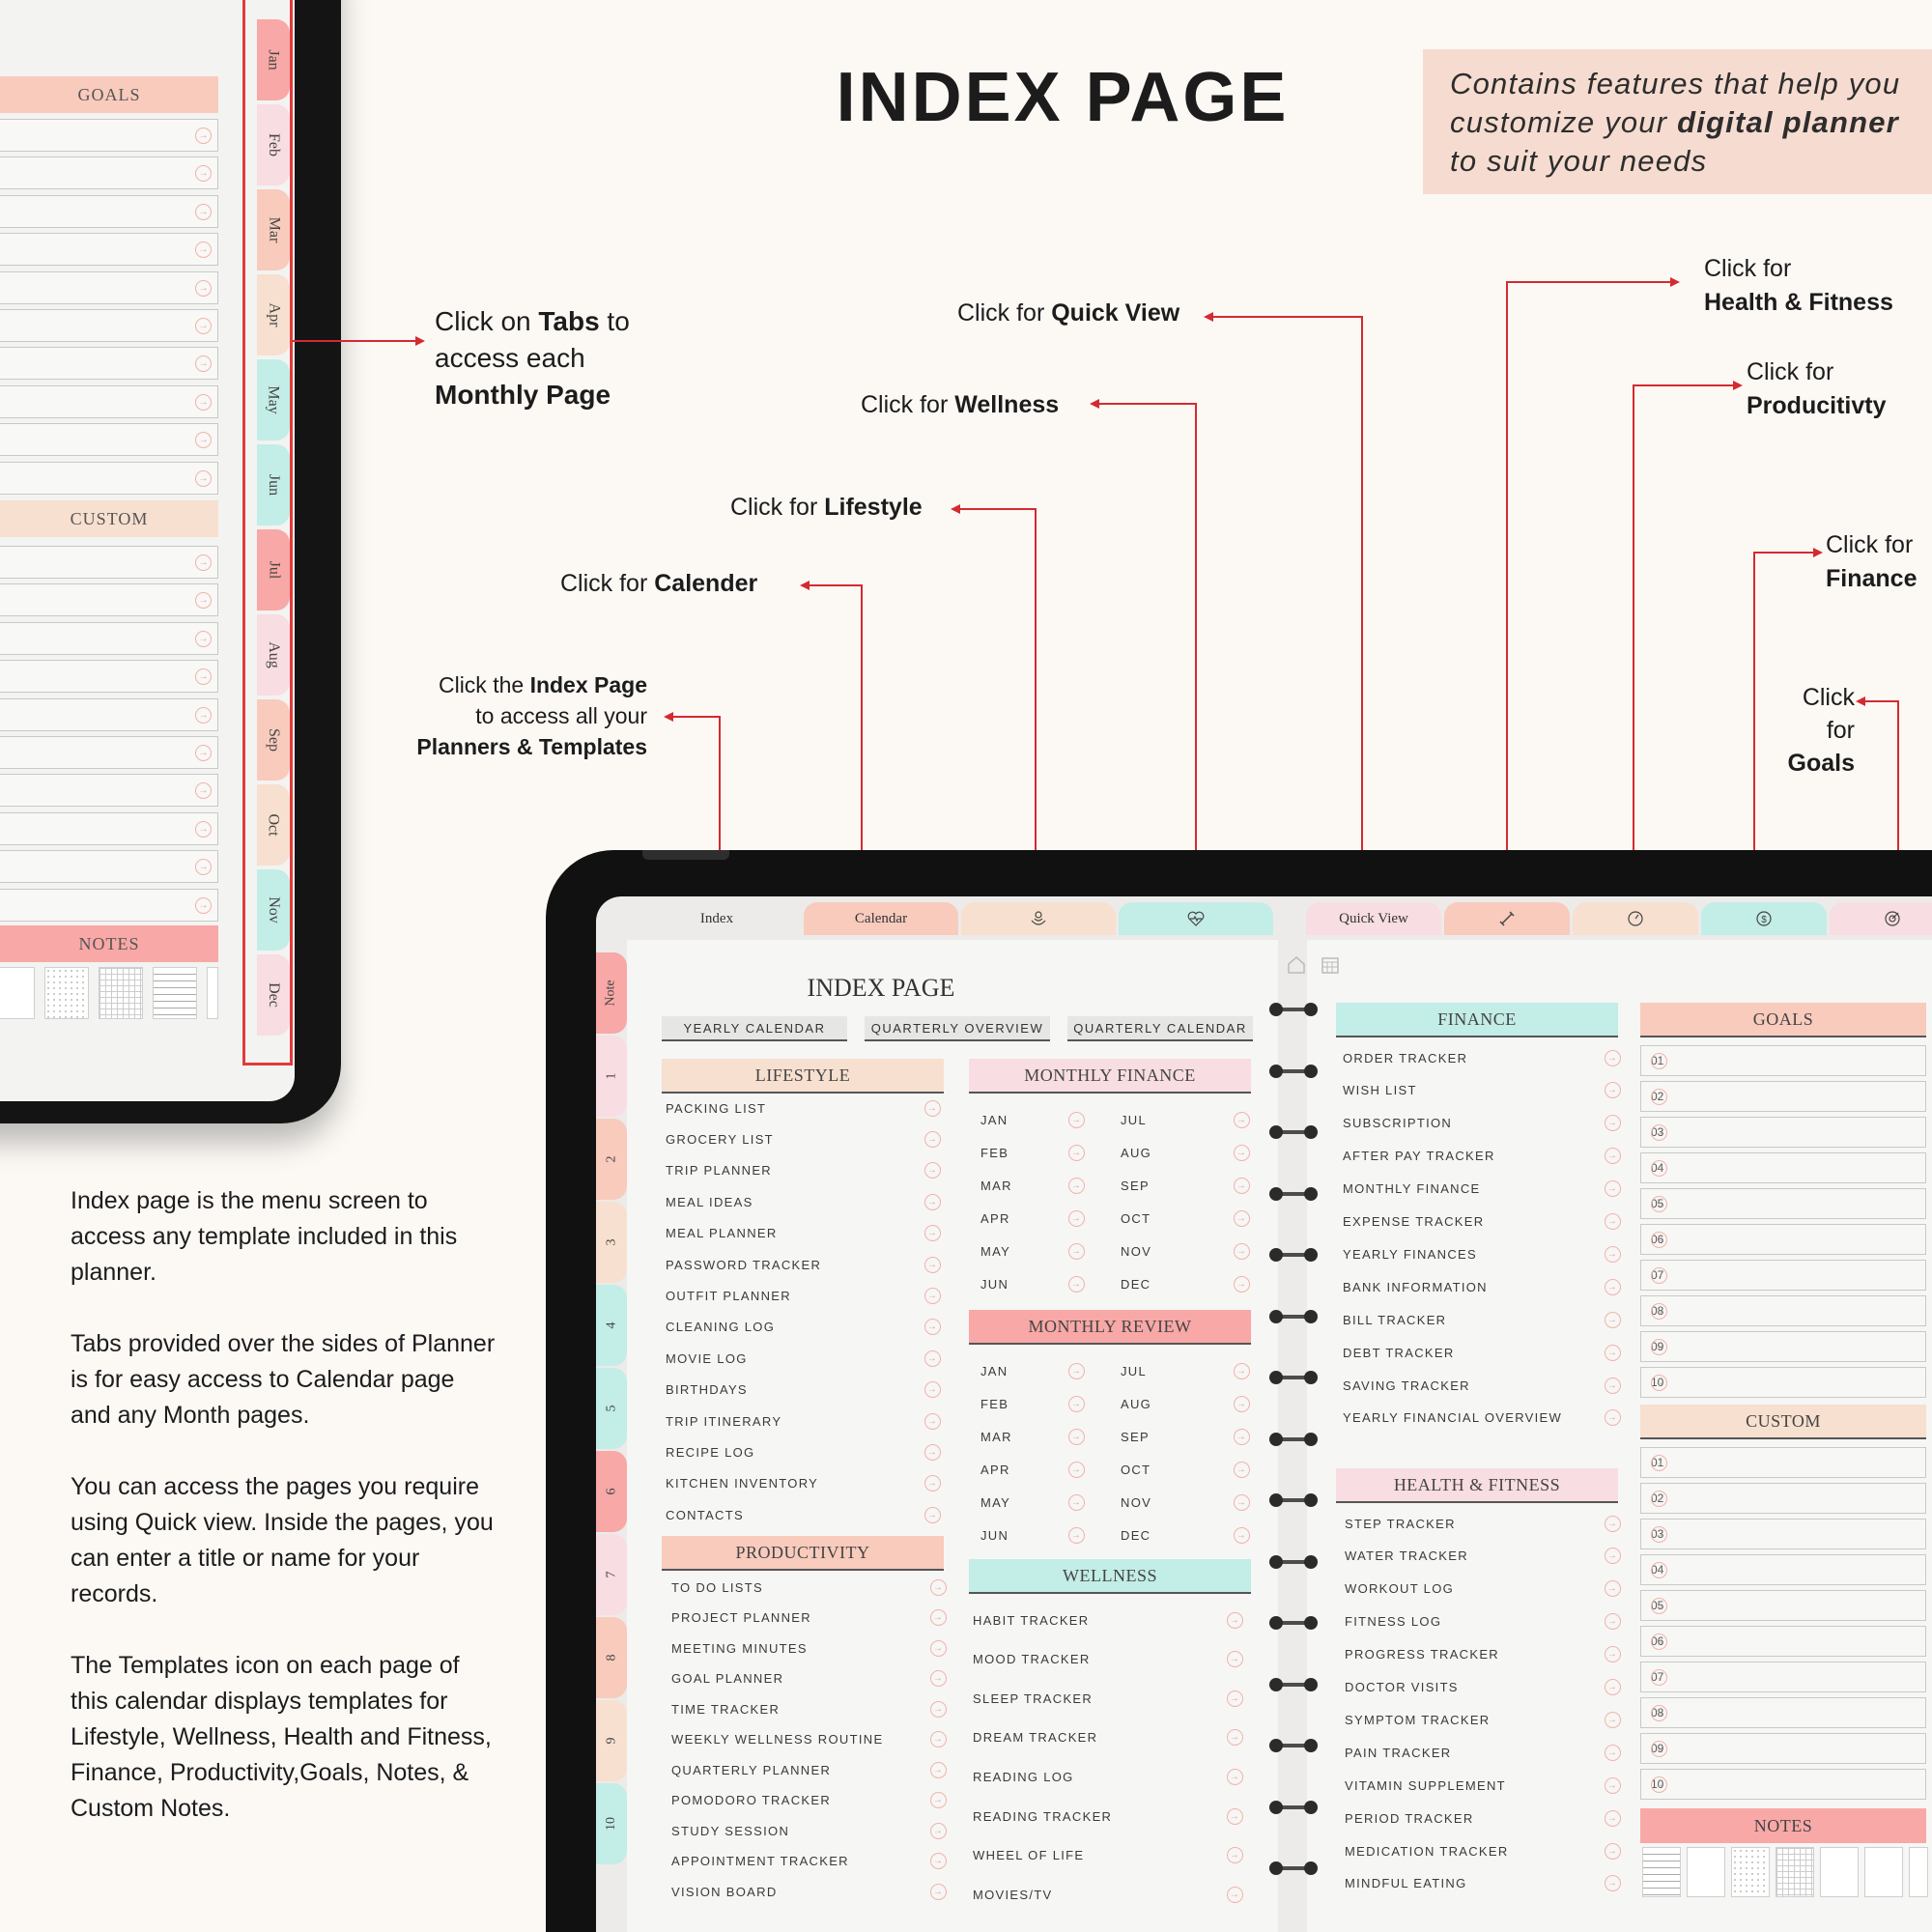 This screenshot has height=1932, width=1932. What do you see at coordinates (611, 1242) in the screenshot?
I see `side-tab-3: 3` at bounding box center [611, 1242].